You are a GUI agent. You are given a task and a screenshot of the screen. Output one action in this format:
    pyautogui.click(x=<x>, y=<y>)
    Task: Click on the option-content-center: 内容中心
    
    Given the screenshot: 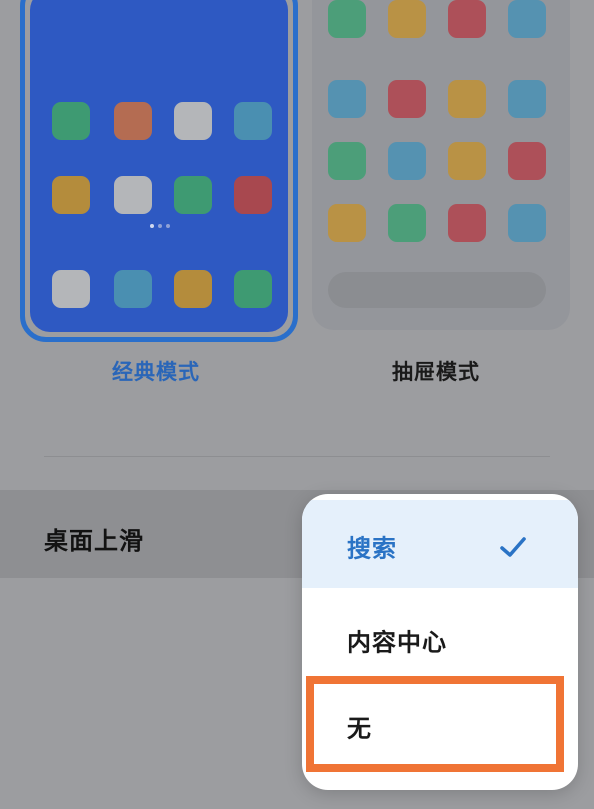 What is the action you would take?
    pyautogui.click(x=440, y=640)
    